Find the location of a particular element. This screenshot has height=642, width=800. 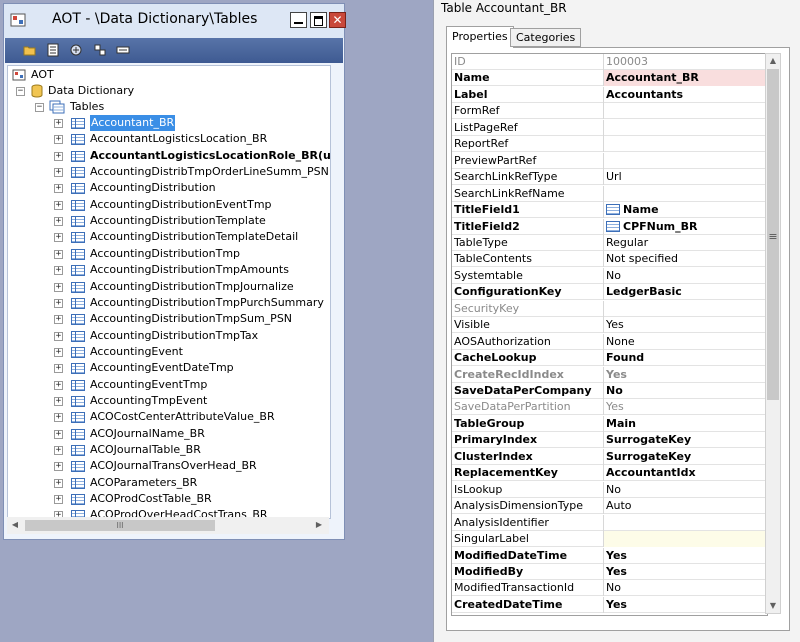

property-value: Name is located at coordinates (685, 210).